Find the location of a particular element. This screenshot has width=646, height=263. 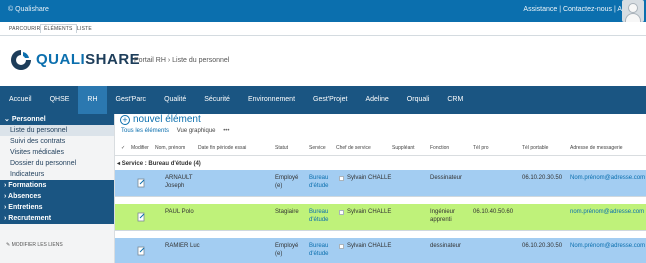

new-item-label: nouvel élément is located at coordinates (166, 119).